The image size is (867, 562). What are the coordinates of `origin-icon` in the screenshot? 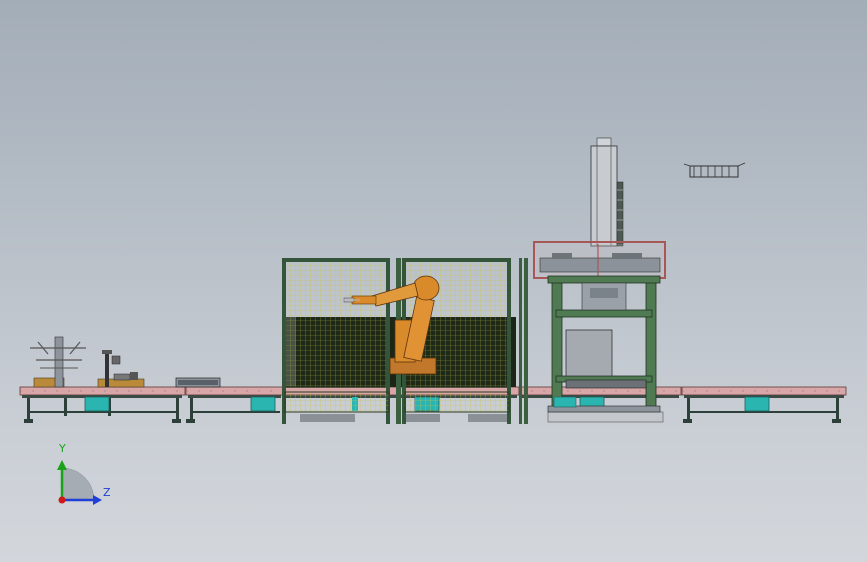 It's located at (62, 500).